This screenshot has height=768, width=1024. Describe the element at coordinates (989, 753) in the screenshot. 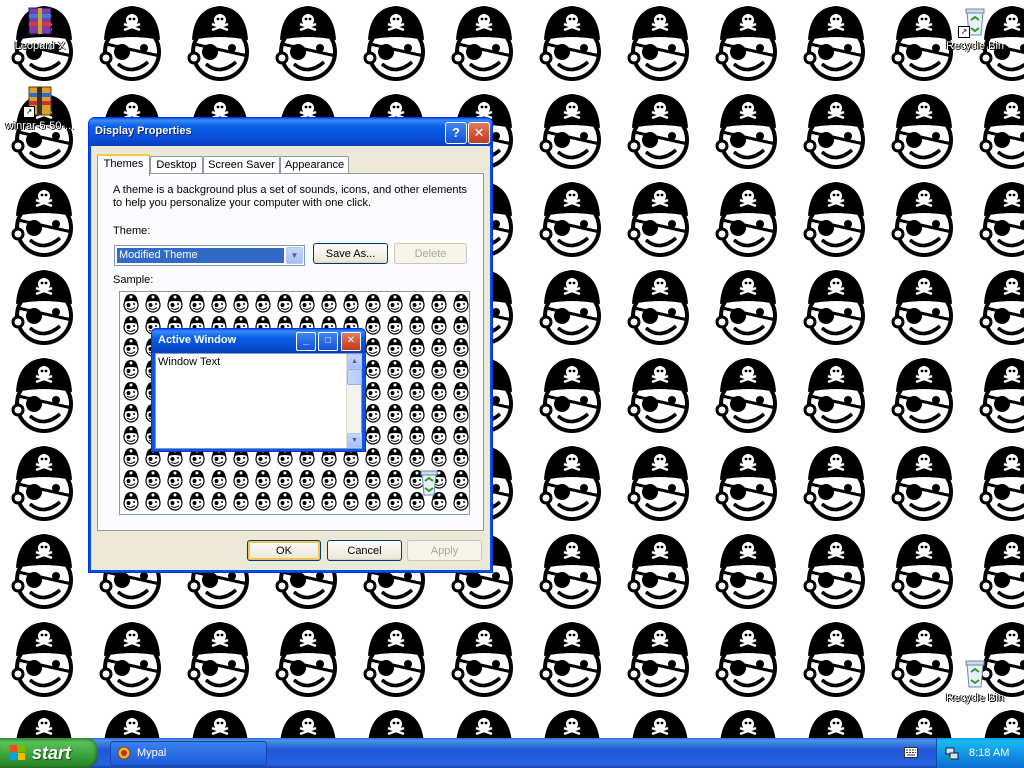

I see `clock: 8:18 AM` at that location.